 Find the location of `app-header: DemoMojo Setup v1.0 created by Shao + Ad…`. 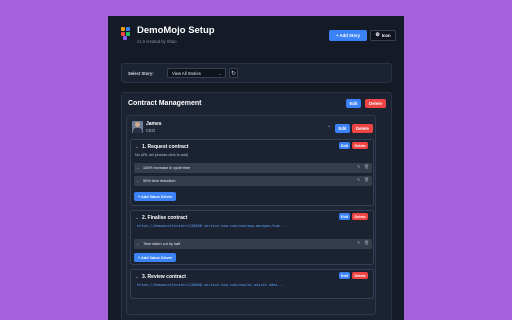

app-header: DemoMojo Setup v1.0 created by Shao + Ad… is located at coordinates (256, 36).